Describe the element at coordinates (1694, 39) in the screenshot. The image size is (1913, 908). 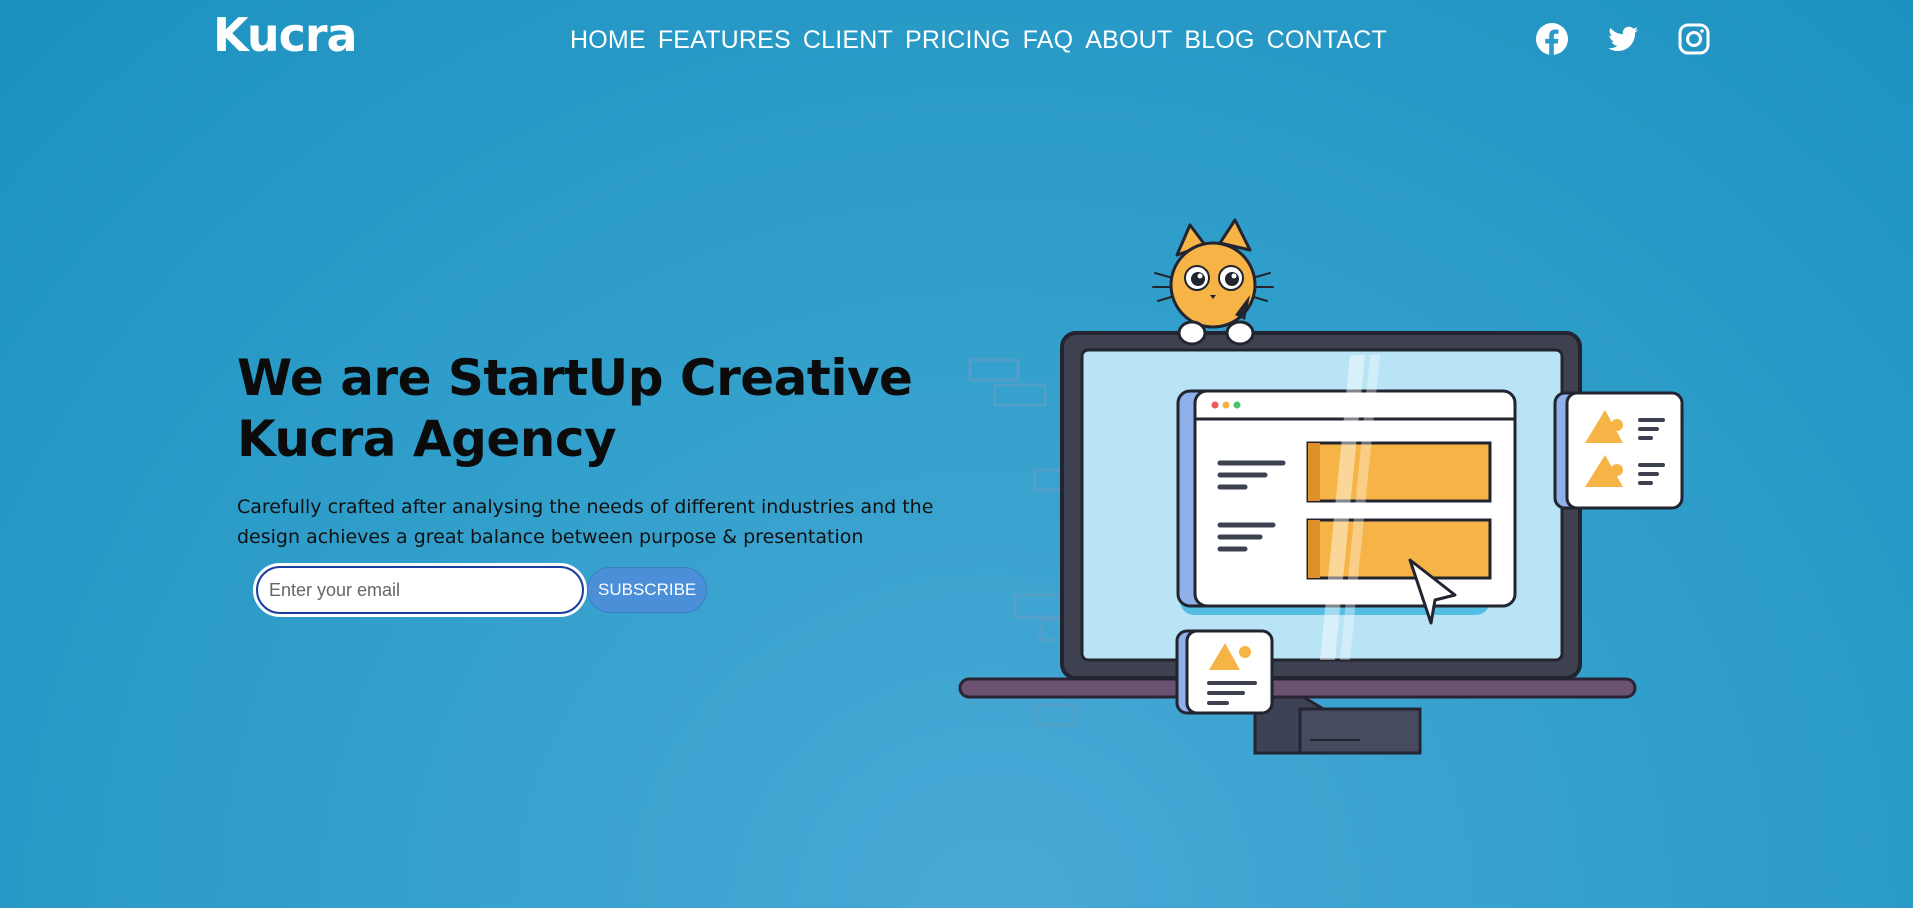
I see `instagram-icon` at that location.